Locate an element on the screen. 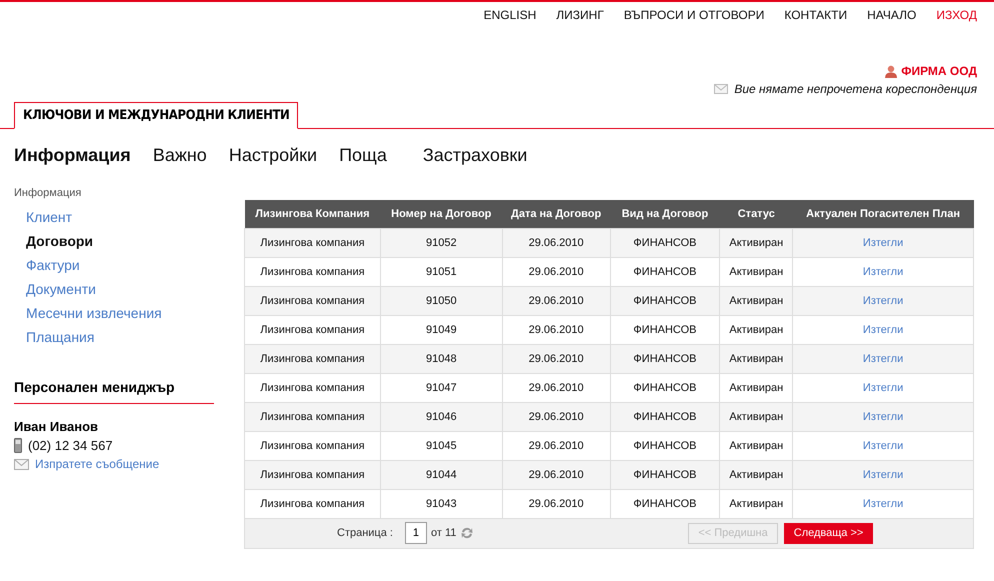  column-header: Дата на Договор is located at coordinates (556, 214).